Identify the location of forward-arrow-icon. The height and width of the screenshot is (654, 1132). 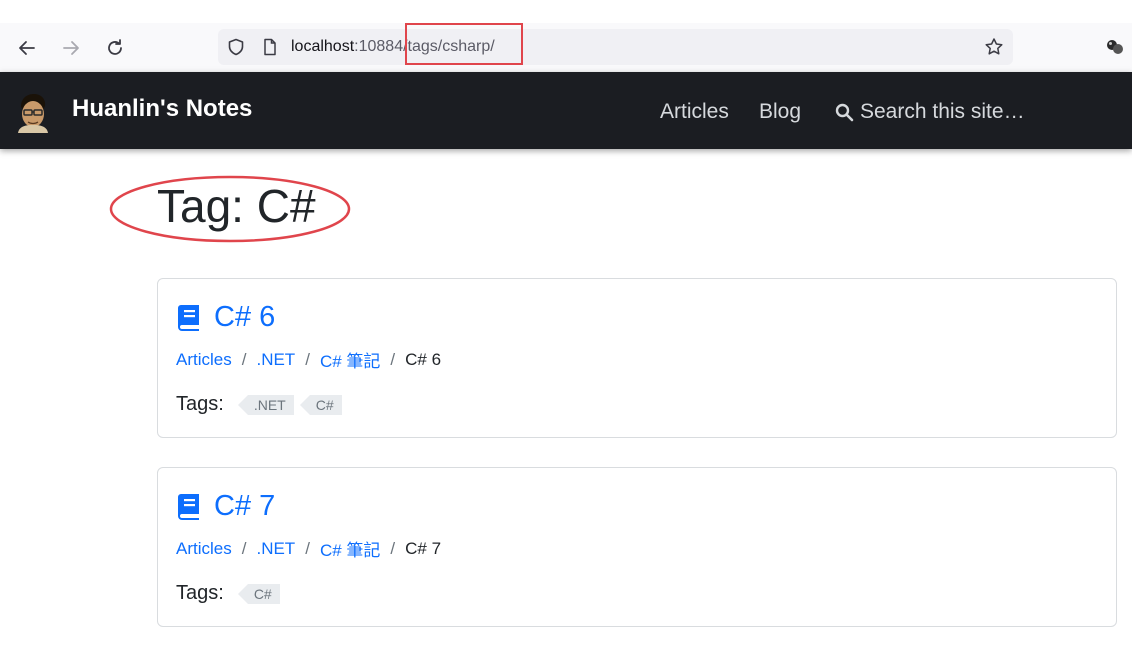
(71, 48).